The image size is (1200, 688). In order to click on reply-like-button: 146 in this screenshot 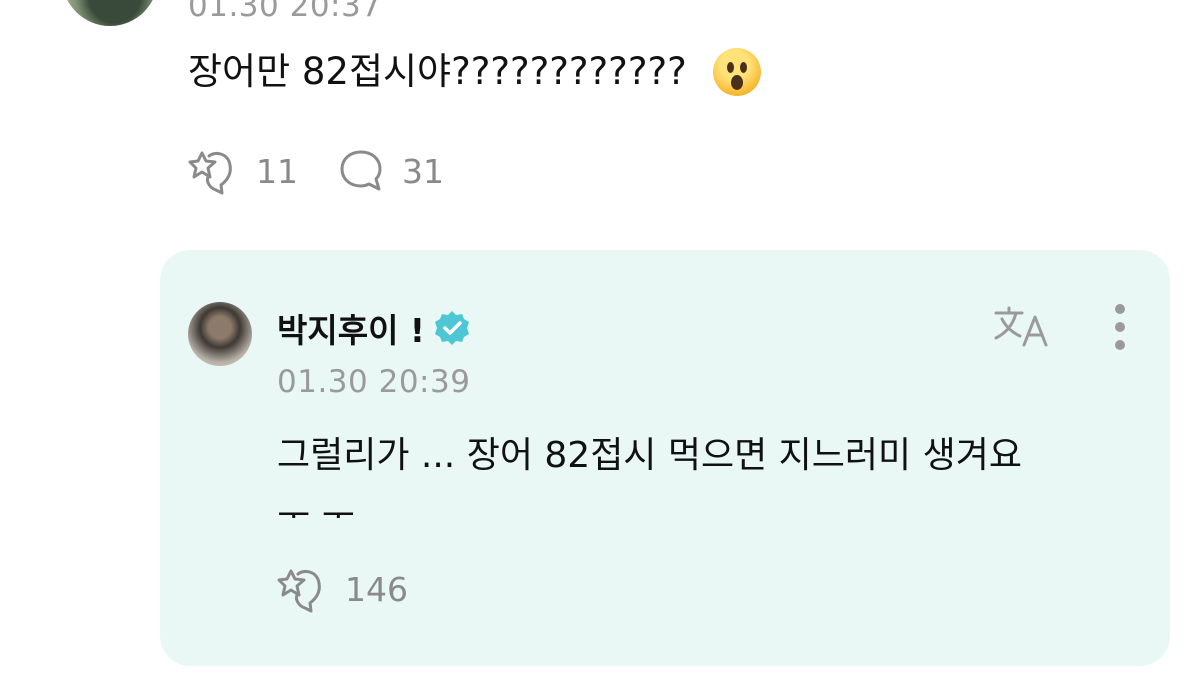, I will do `click(342, 589)`.